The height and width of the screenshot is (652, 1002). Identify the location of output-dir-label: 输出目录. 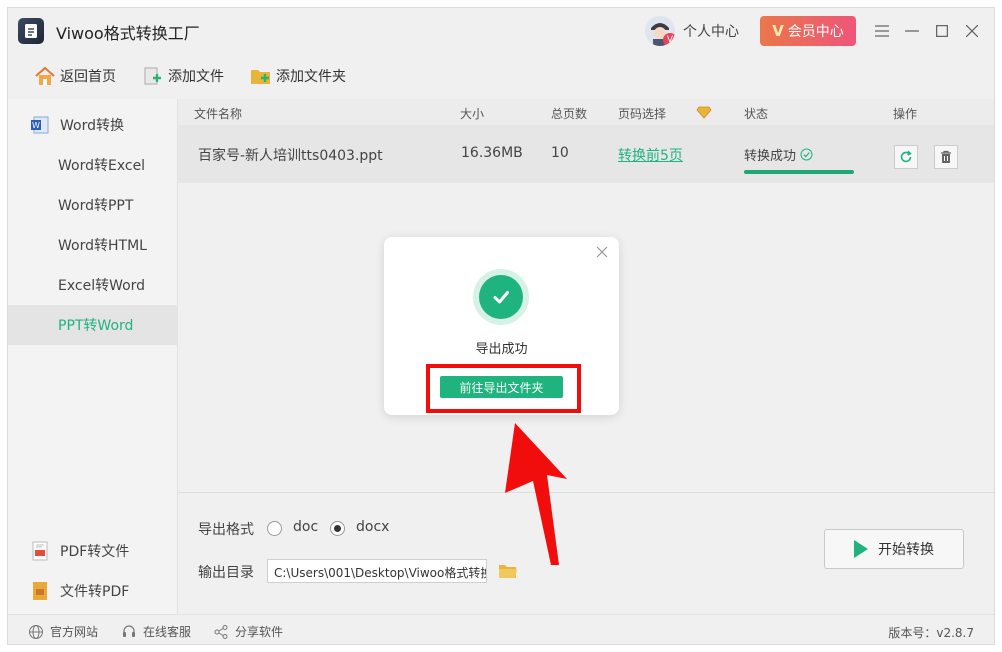
(226, 573).